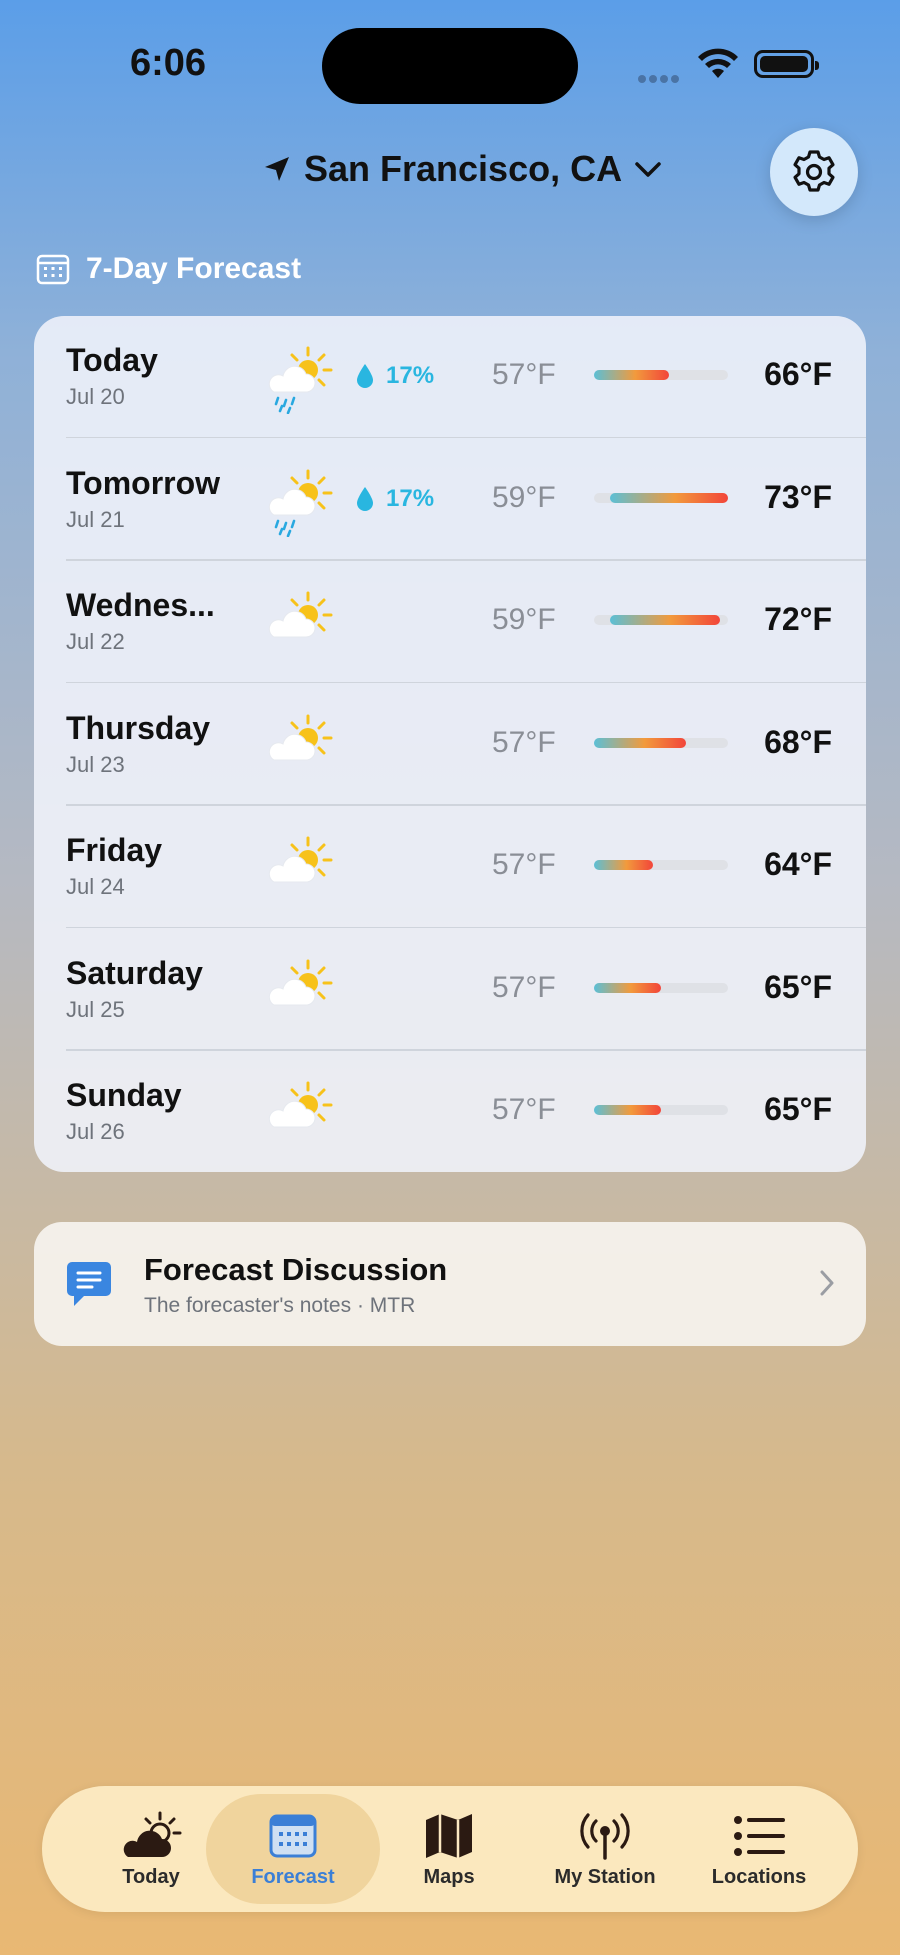 This screenshot has width=900, height=1955. I want to click on day-name: Saturday, so click(134, 972).